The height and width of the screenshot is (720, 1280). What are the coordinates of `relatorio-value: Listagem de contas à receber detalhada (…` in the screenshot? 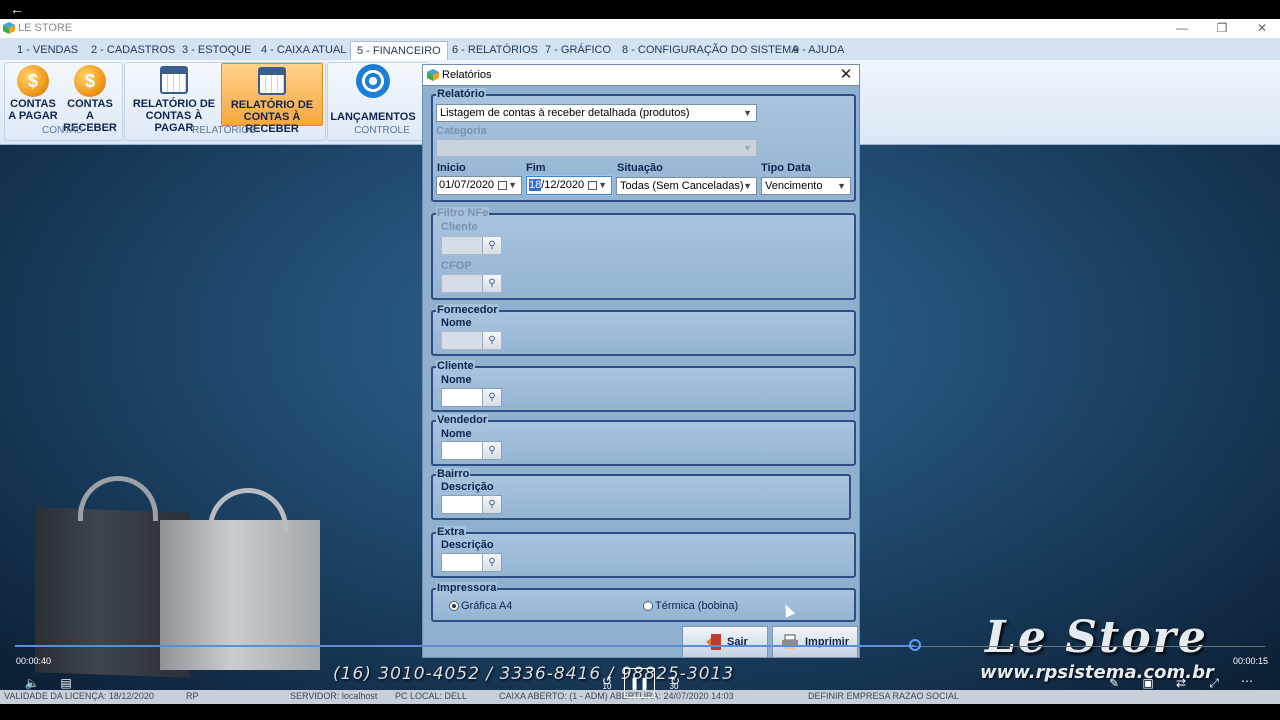 It's located at (565, 113).